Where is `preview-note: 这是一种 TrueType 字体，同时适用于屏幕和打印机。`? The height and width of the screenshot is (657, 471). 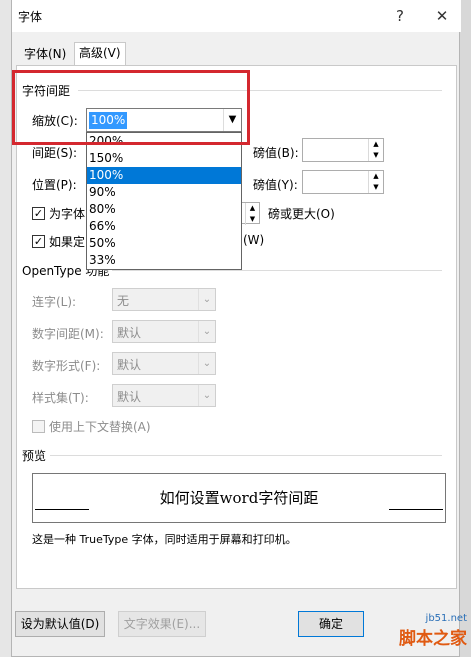 preview-note: 这是一种 TrueType 字体，同时适用于屏幕和打印机。 is located at coordinates (164, 539).